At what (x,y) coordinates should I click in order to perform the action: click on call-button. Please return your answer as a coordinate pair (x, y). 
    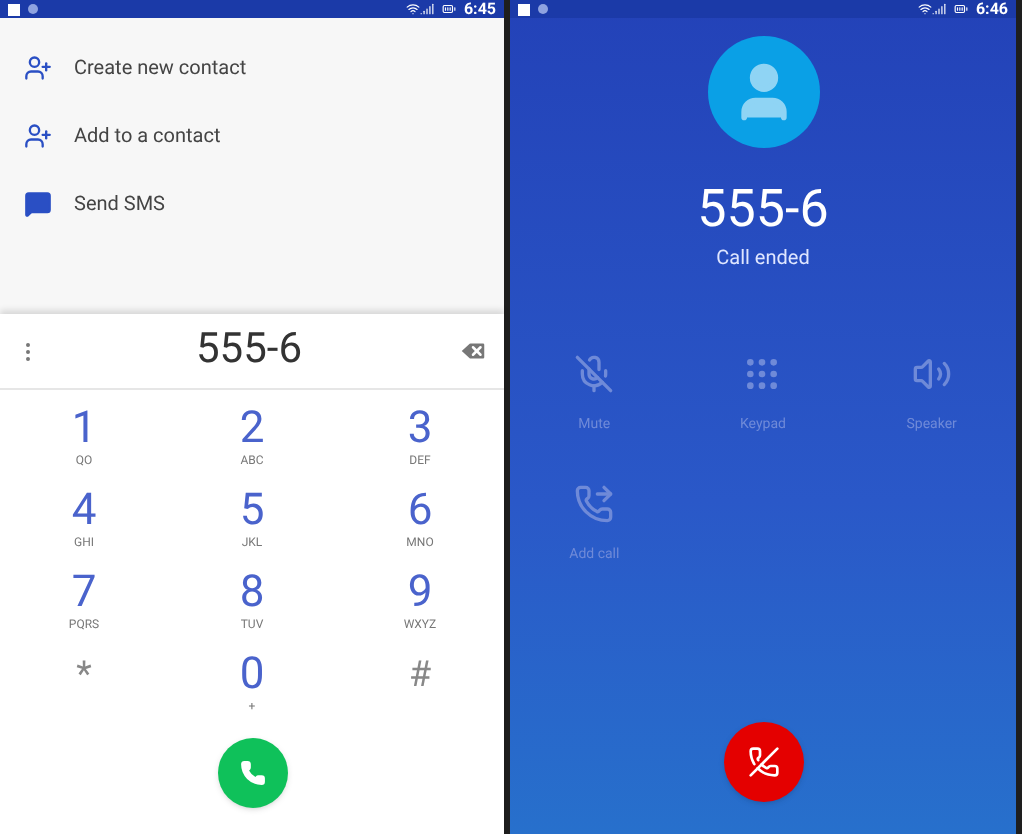
    Looking at the image, I should click on (252, 773).